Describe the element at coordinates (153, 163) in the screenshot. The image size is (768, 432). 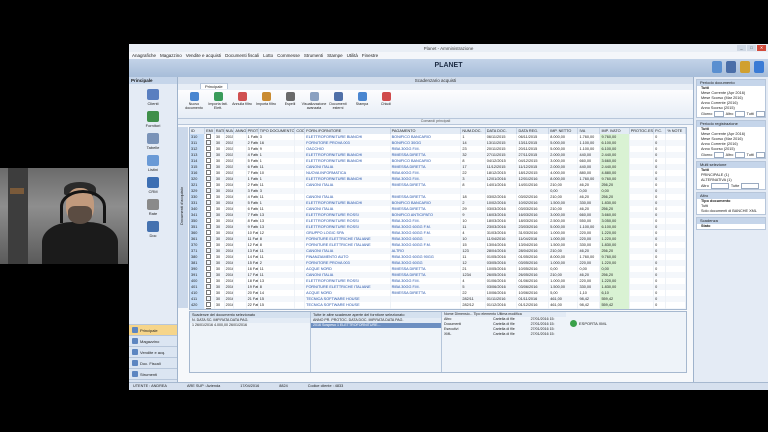
I see `left-shortcut: Listini` at that location.